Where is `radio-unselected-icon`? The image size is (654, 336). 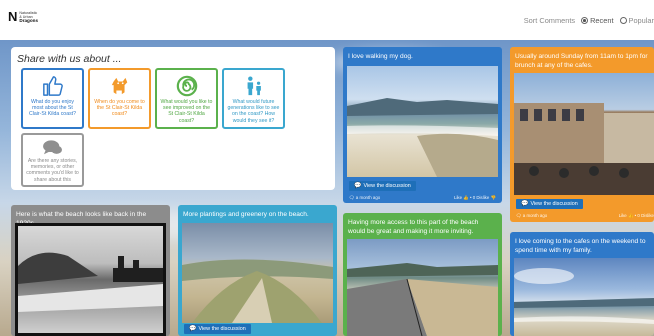 radio-unselected-icon is located at coordinates (623, 20).